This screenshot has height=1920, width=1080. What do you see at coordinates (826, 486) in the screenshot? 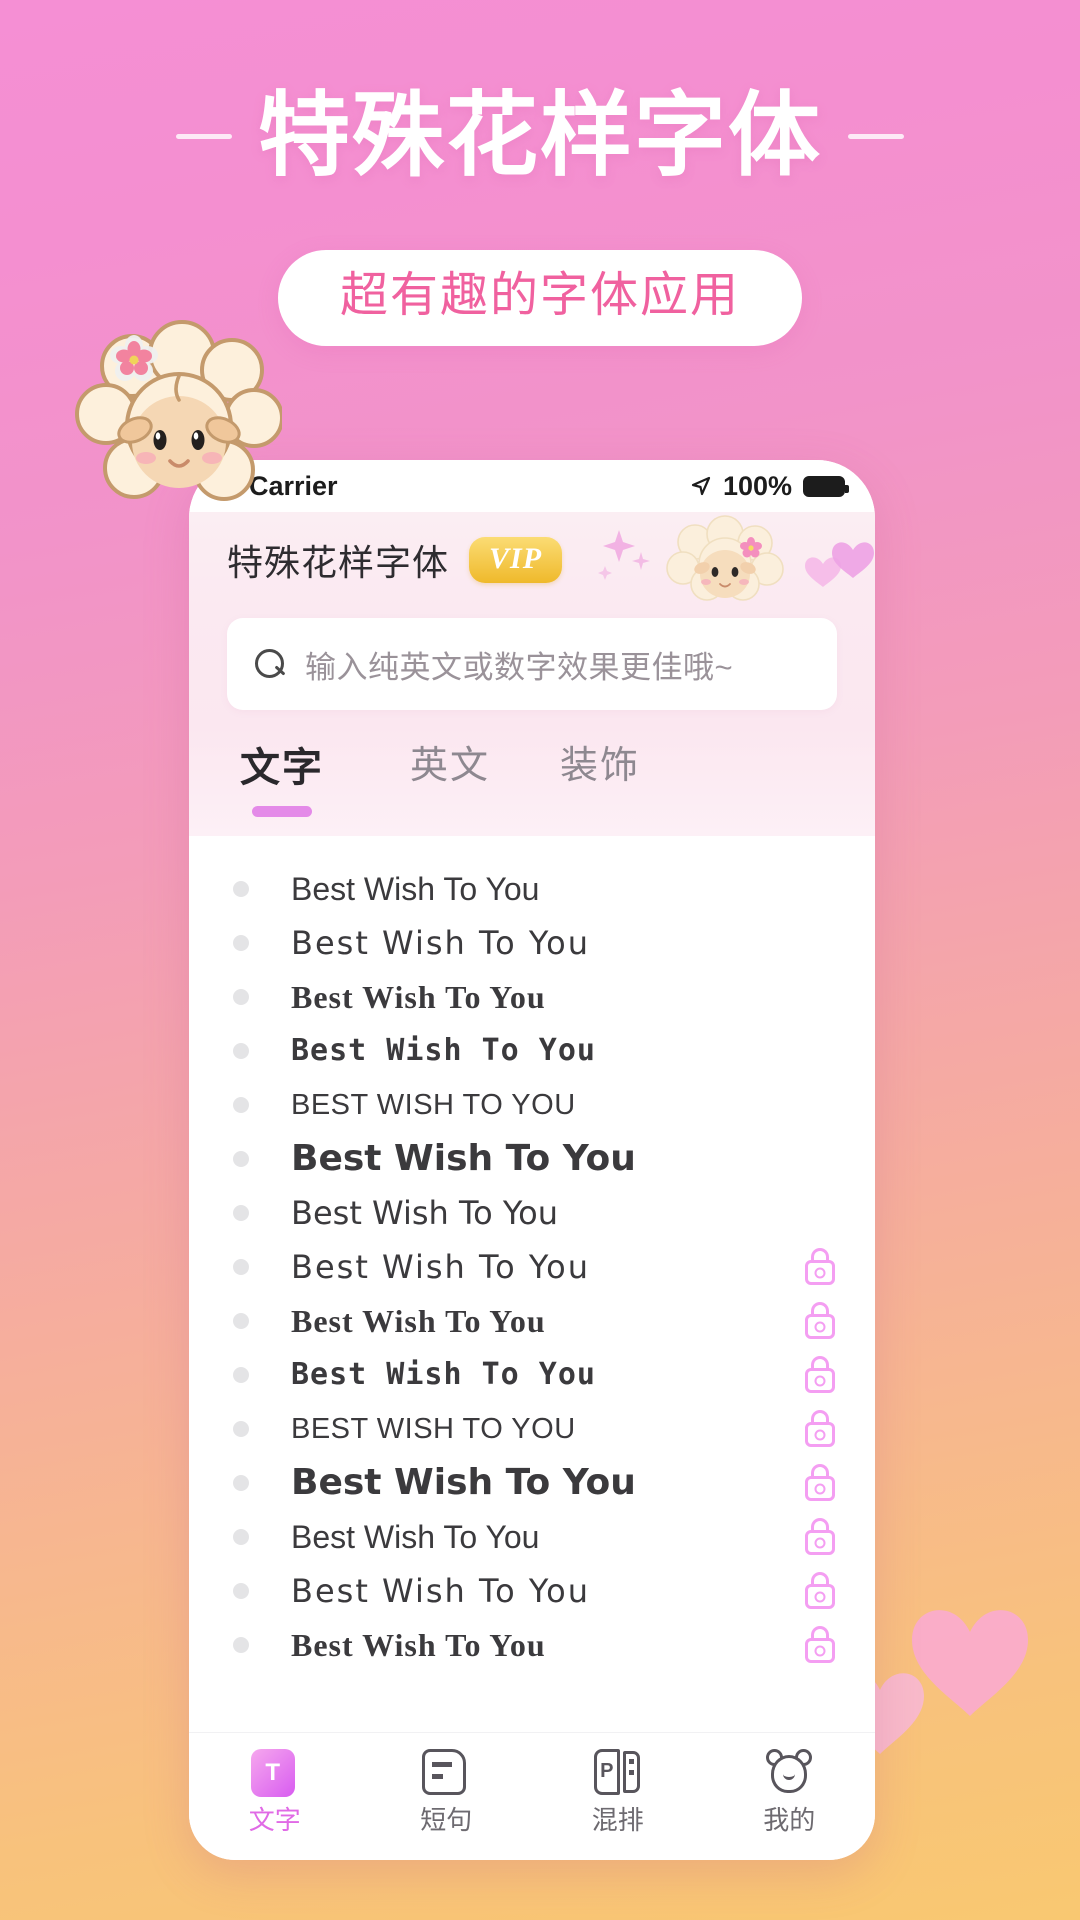
I see `battery-full-icon` at bounding box center [826, 486].